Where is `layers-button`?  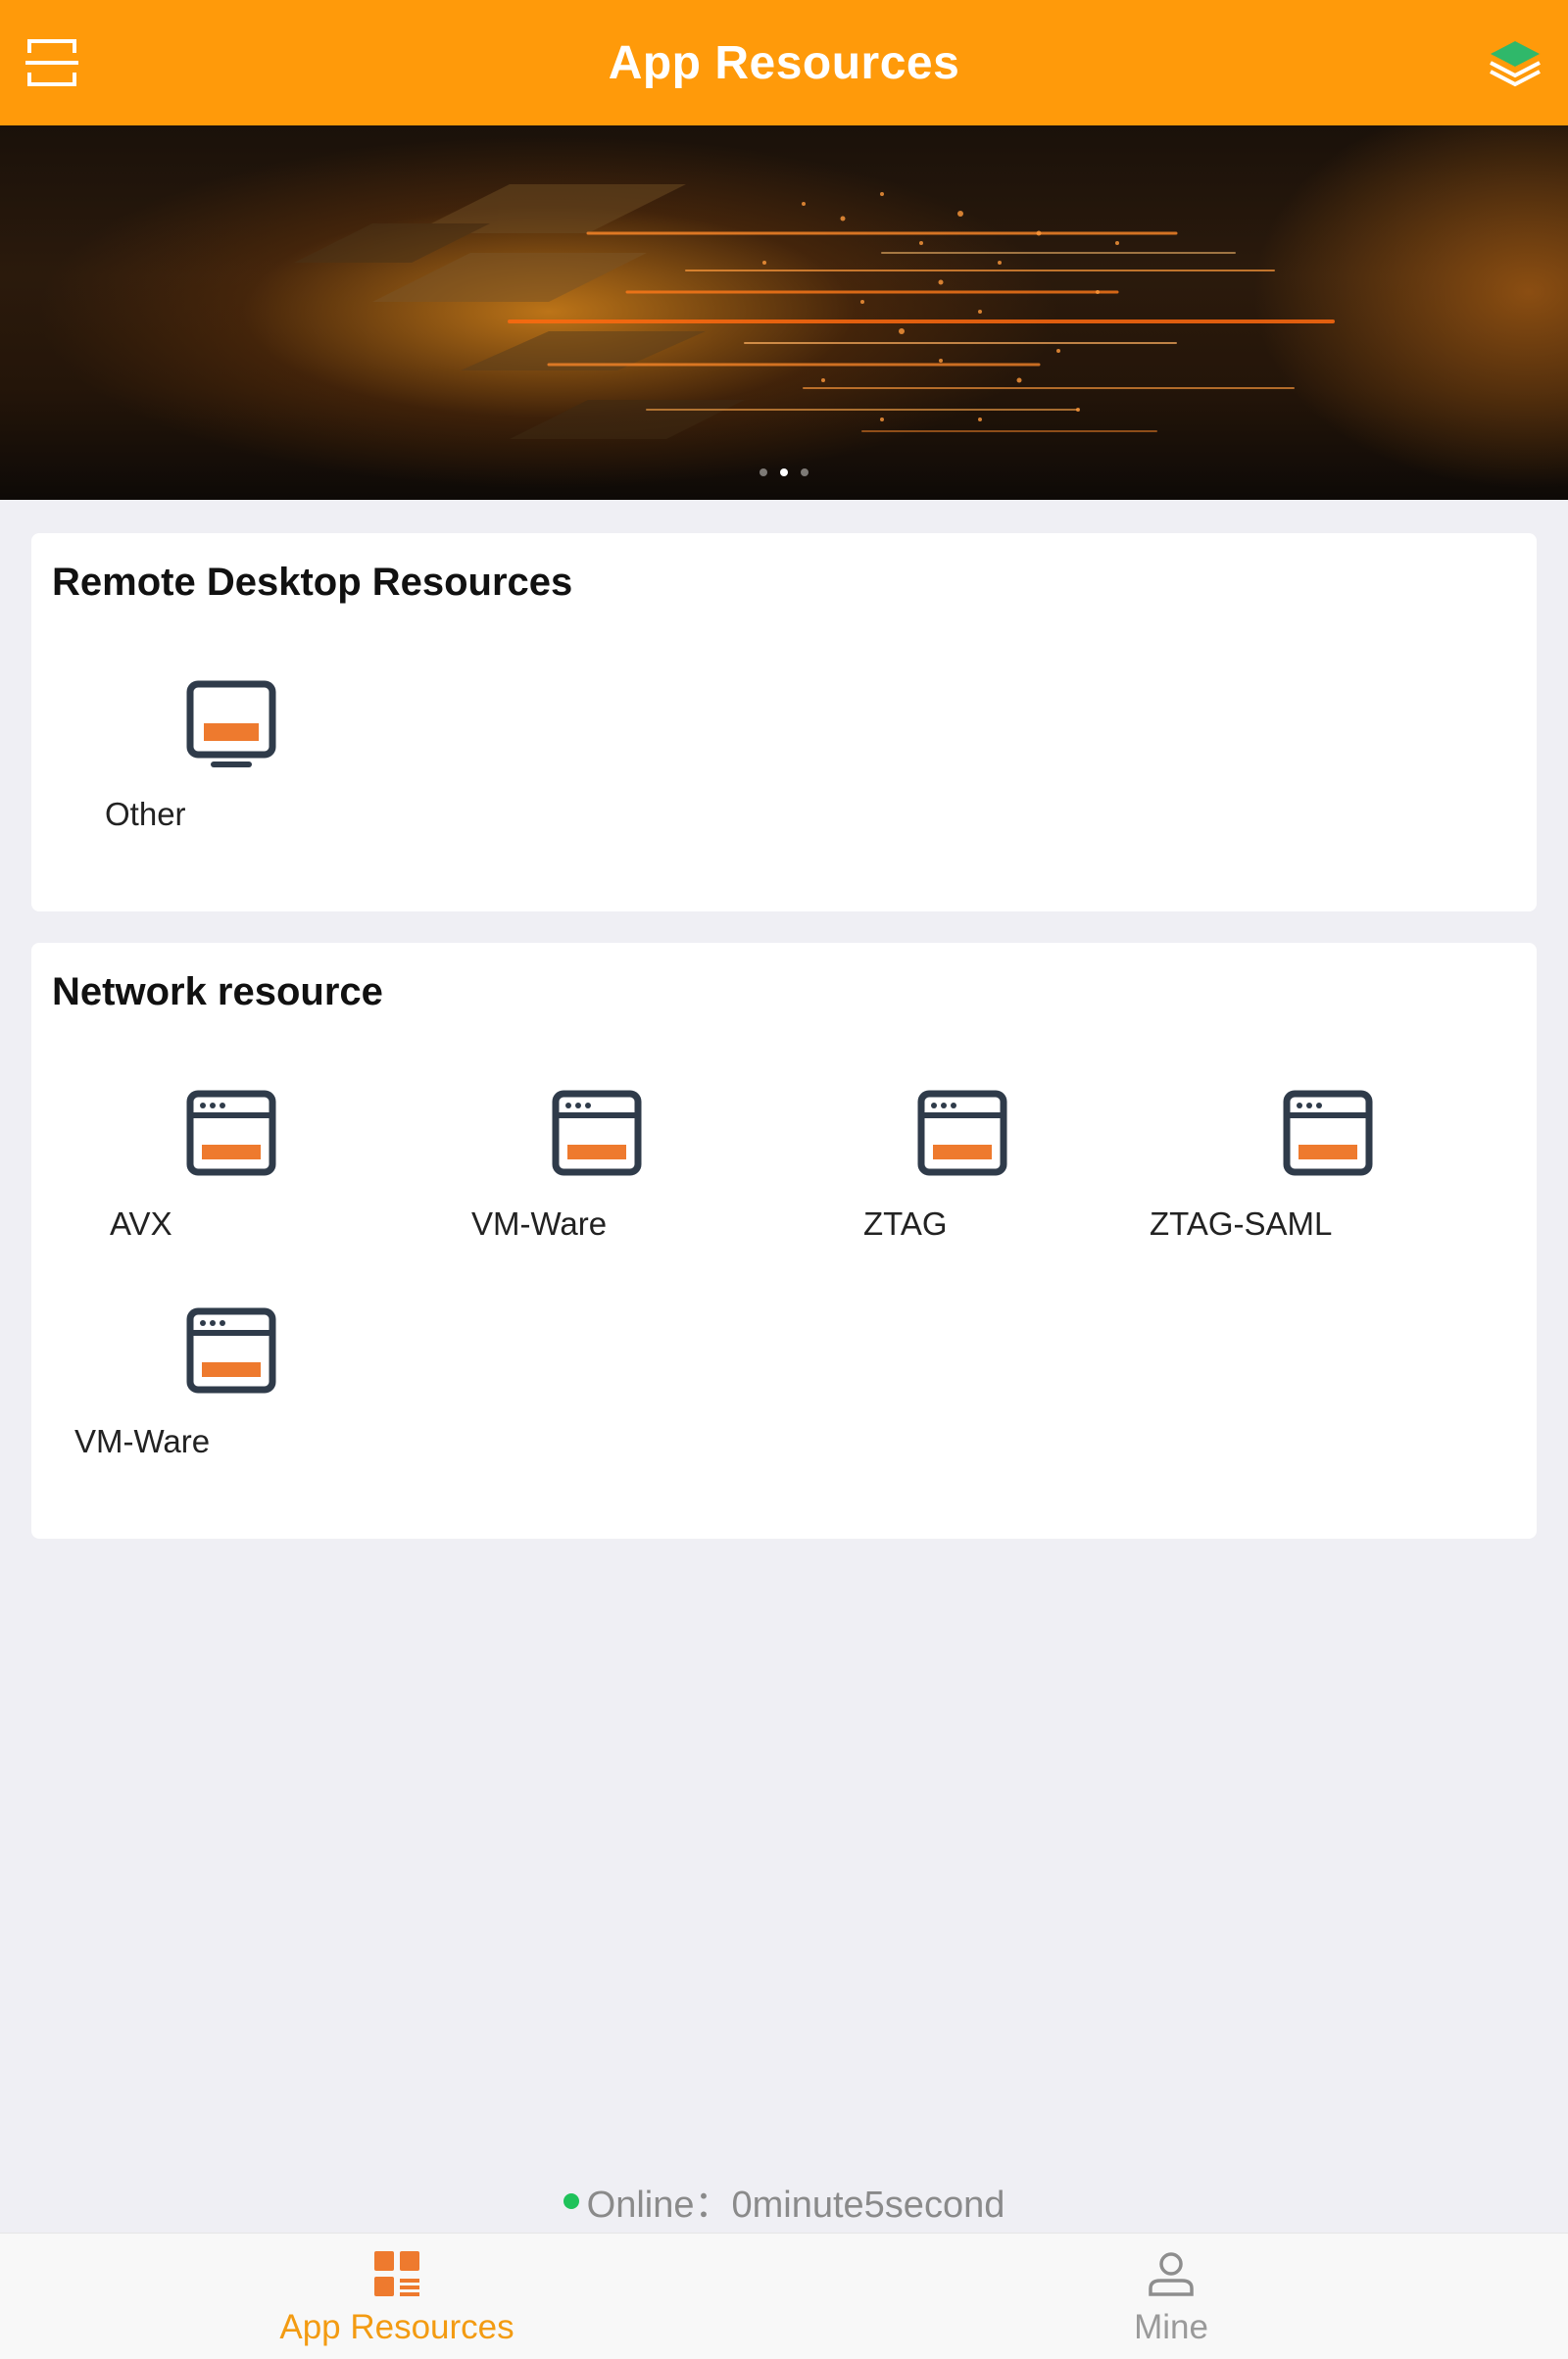
layers-button is located at coordinates (1515, 62).